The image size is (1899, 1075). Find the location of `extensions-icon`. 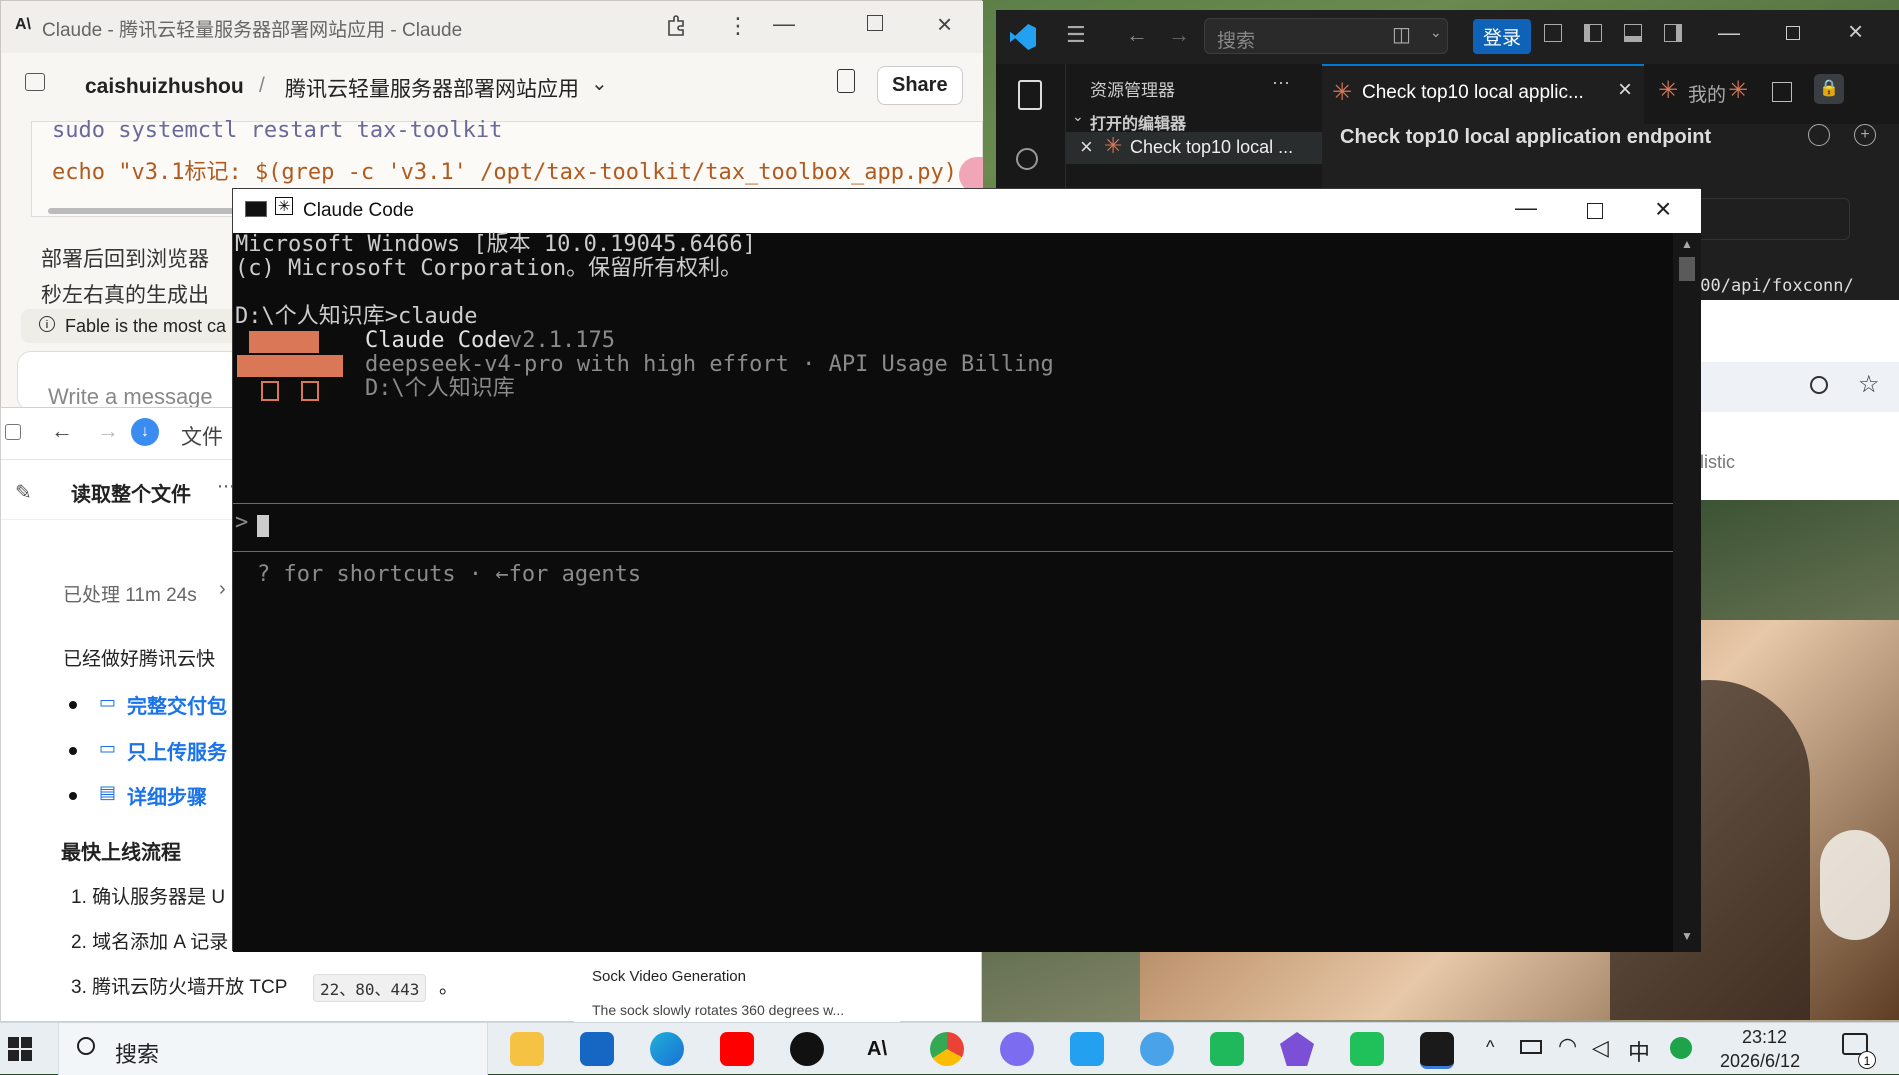

extensions-icon is located at coordinates (676, 26).